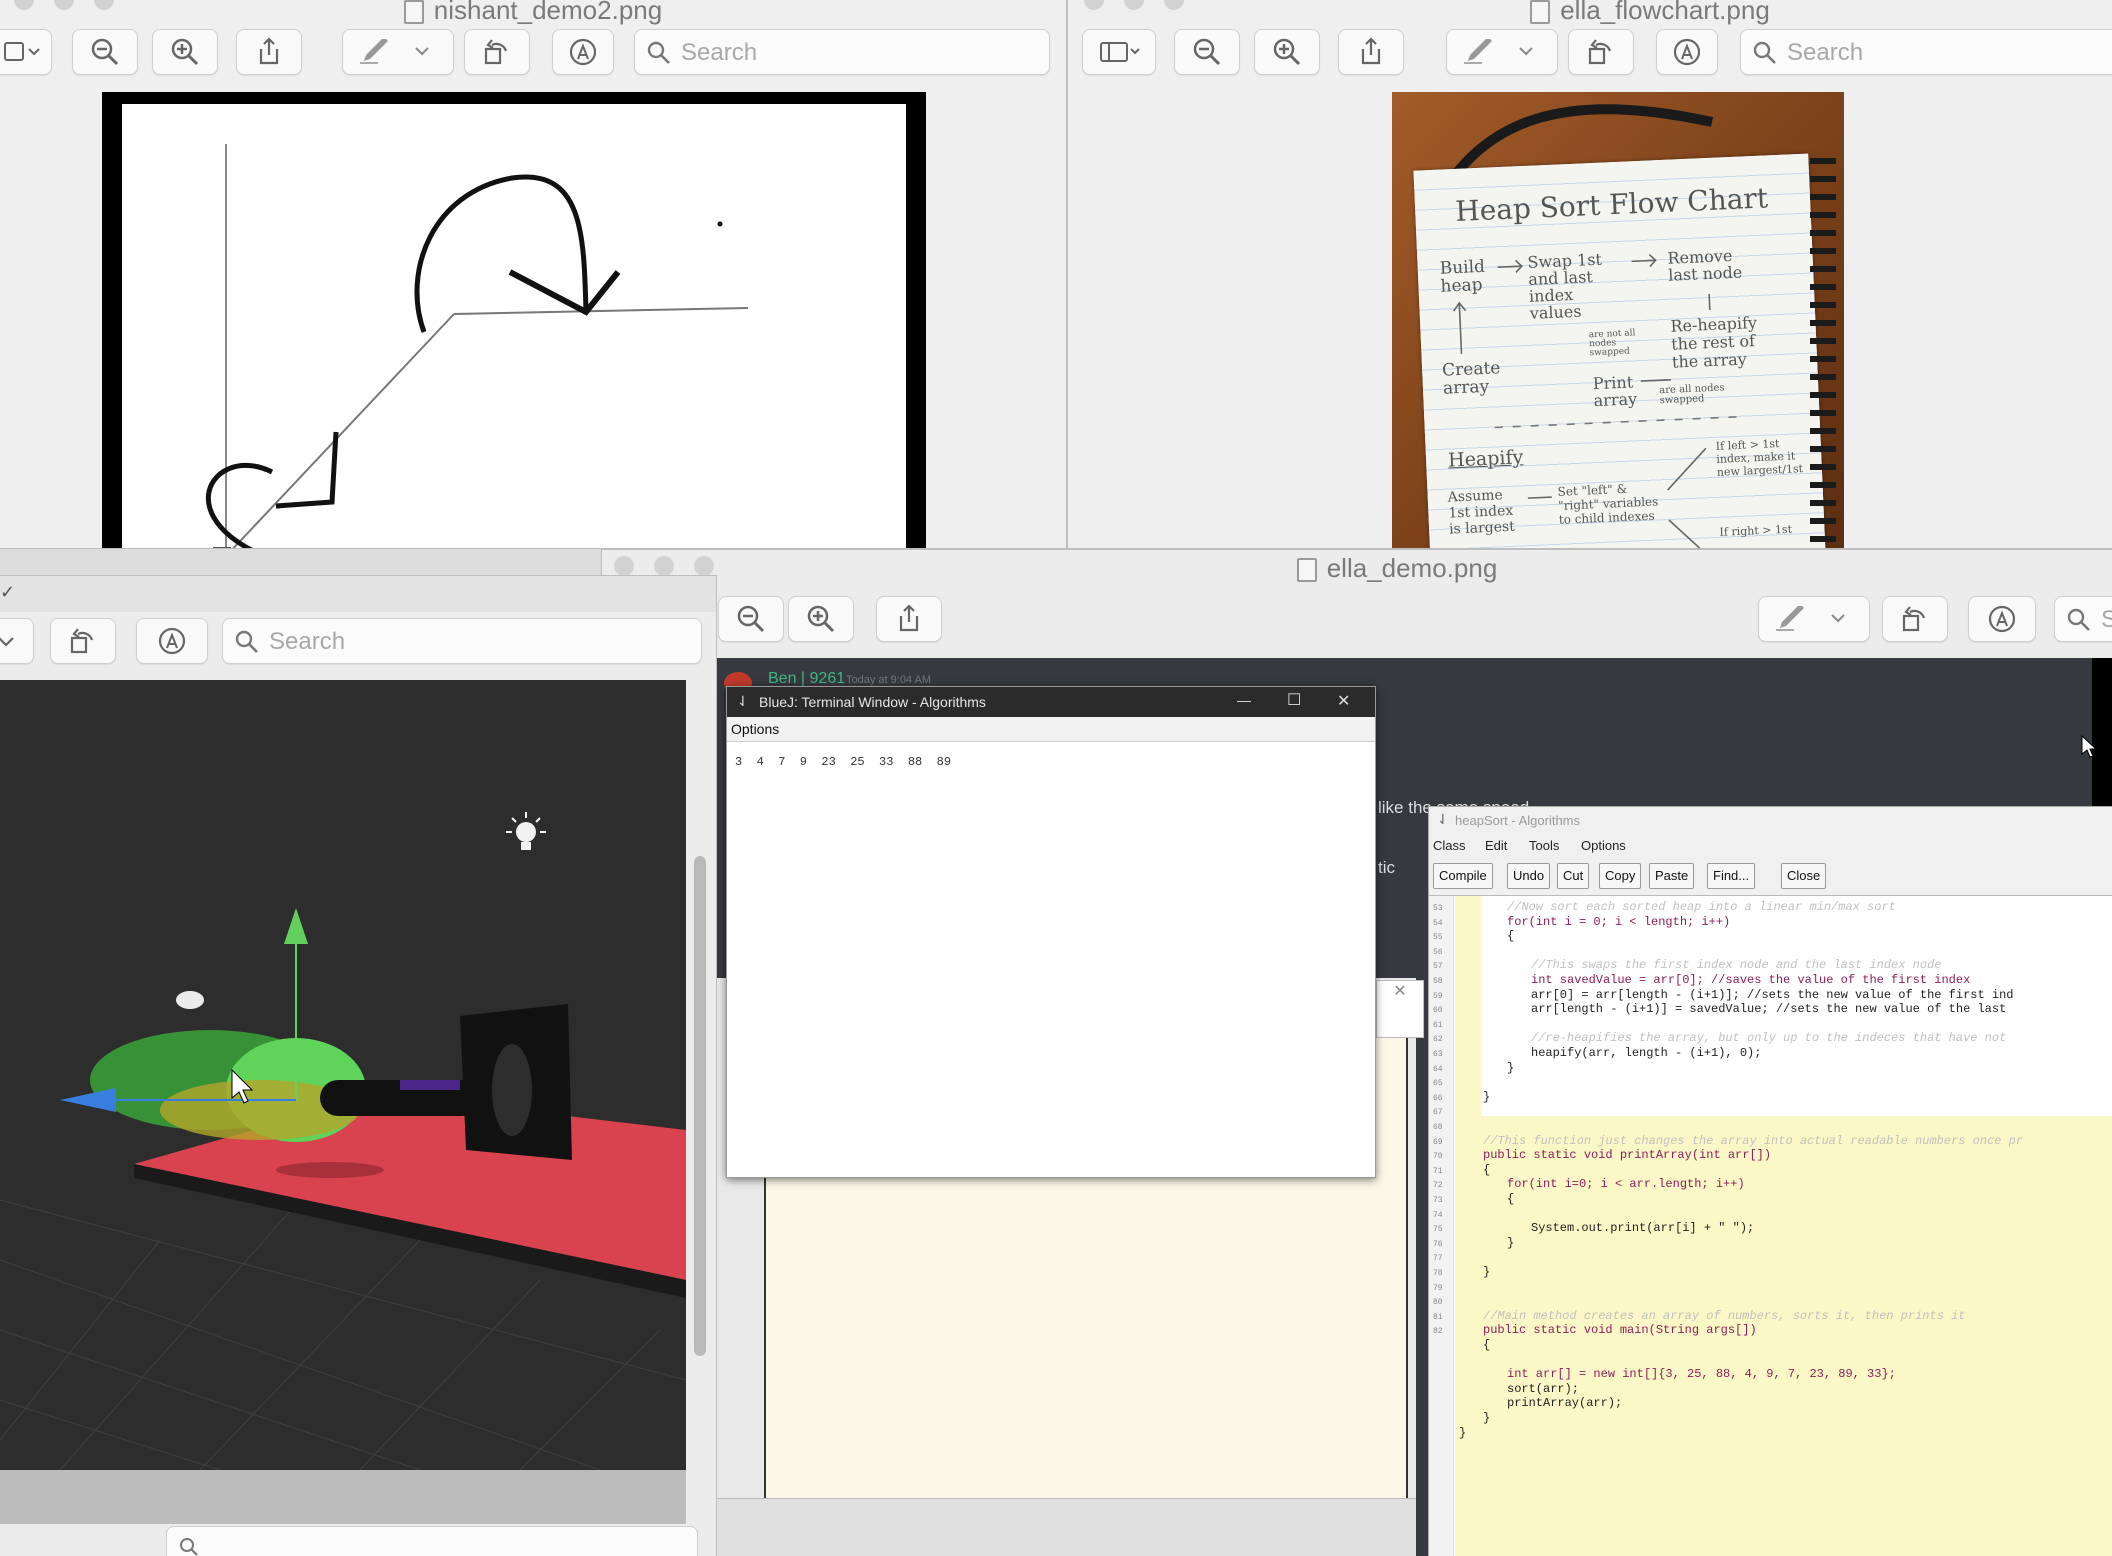  What do you see at coordinates (1603, 845) in the screenshot?
I see `editor-menu-options: Options` at bounding box center [1603, 845].